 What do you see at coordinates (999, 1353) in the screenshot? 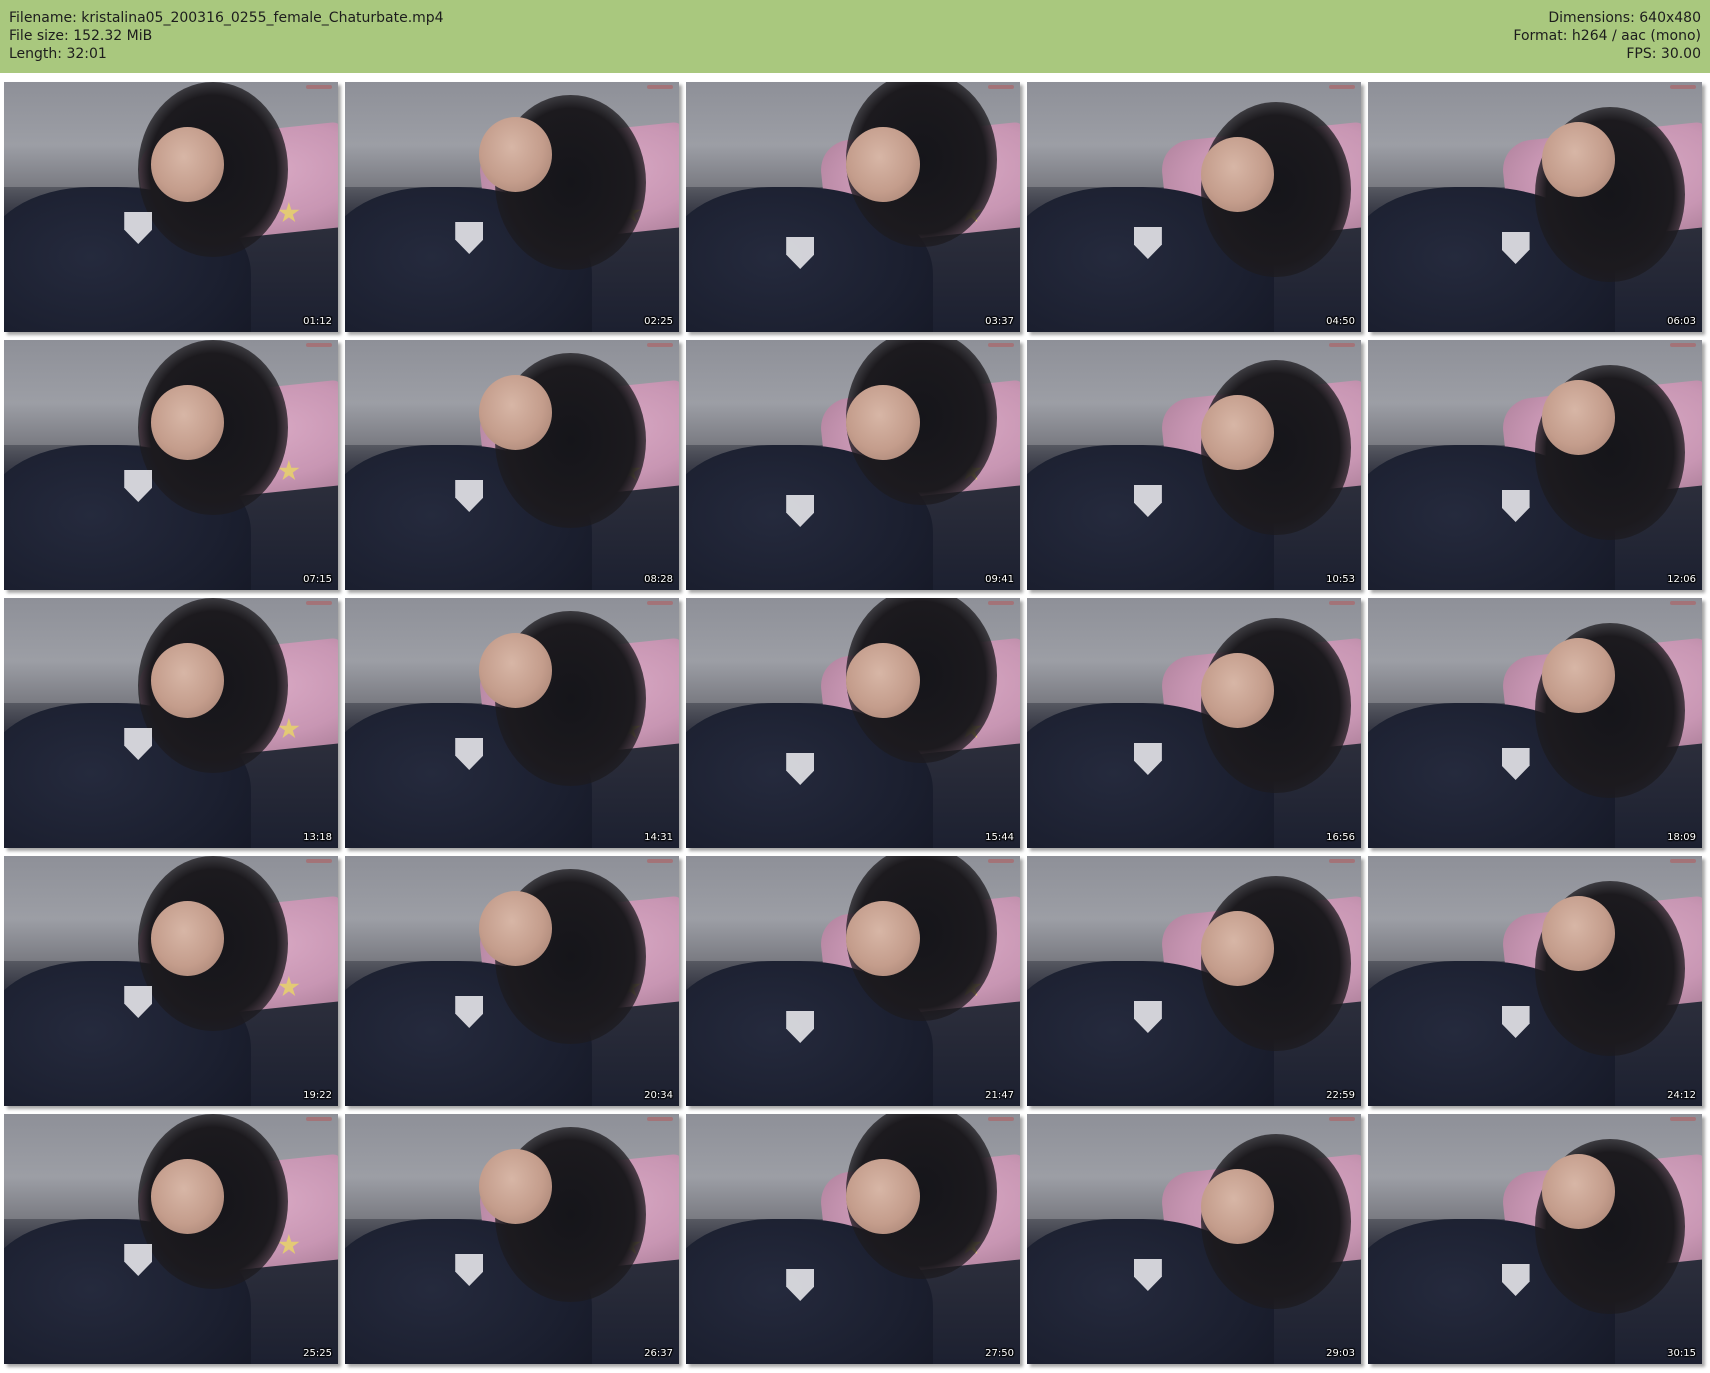
I see `thumbnail-timestamp: 27:50` at bounding box center [999, 1353].